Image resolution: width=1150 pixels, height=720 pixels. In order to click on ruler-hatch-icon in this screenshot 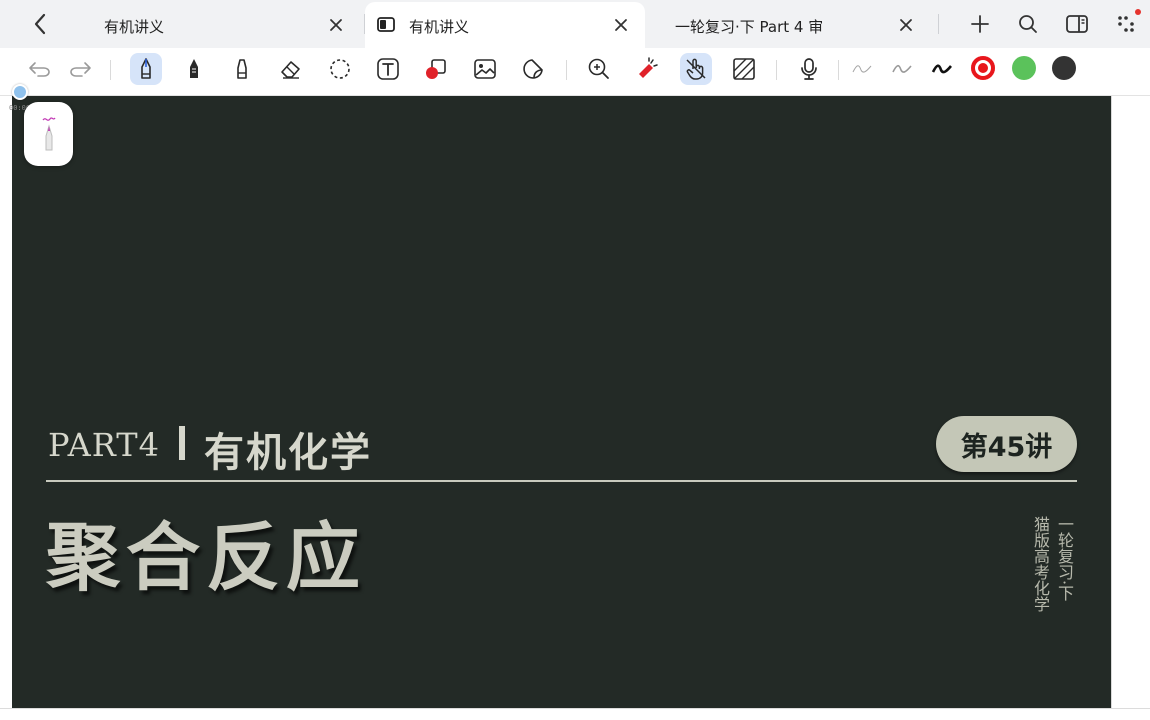, I will do `click(744, 69)`.